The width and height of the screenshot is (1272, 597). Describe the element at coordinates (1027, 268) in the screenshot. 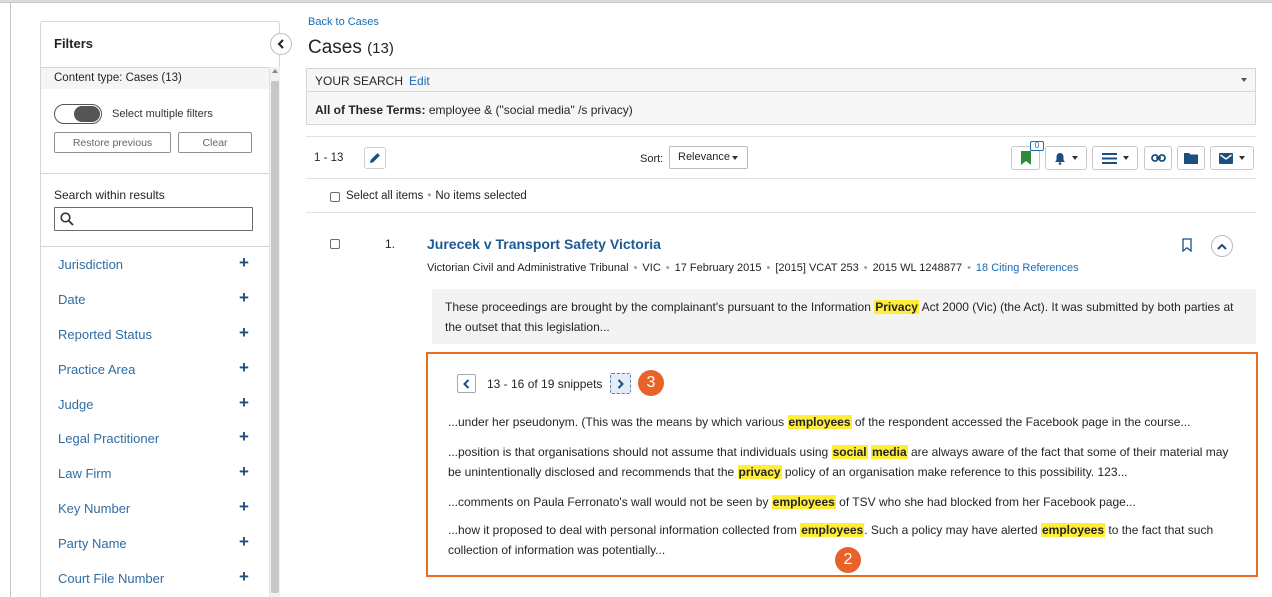

I see `citing-references-link: 18 Citing References` at that location.